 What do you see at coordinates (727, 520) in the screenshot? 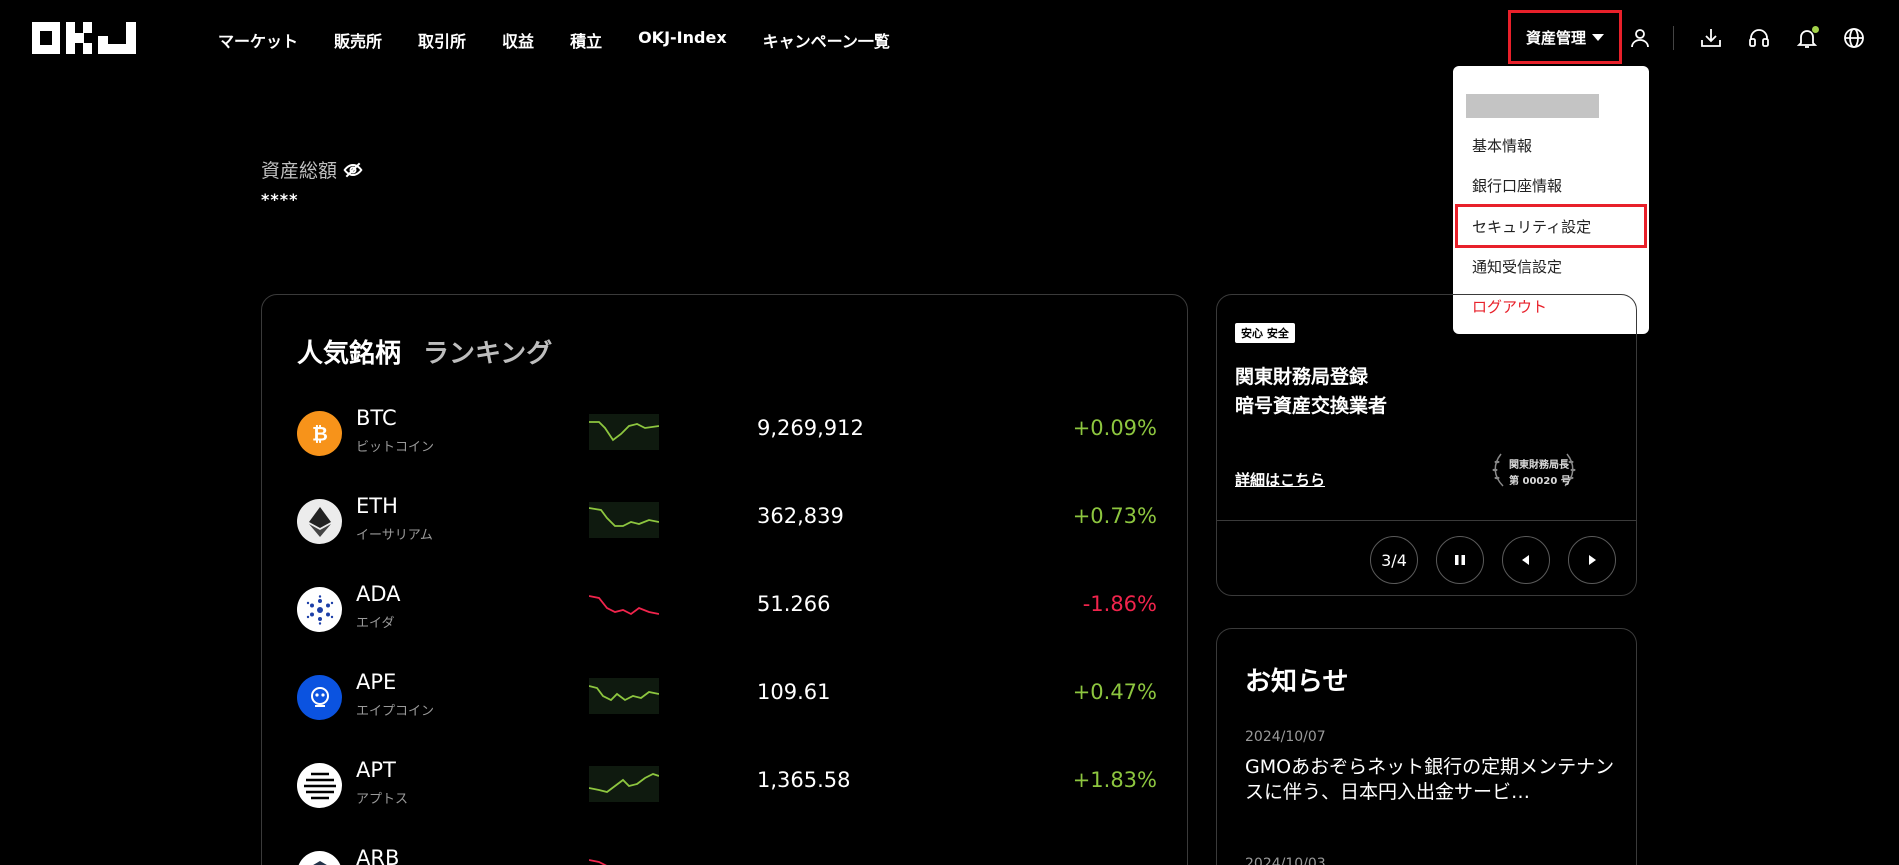
I see `coin-row-eth: ETH イーサリアム 362,839 +0.73%` at bounding box center [727, 520].